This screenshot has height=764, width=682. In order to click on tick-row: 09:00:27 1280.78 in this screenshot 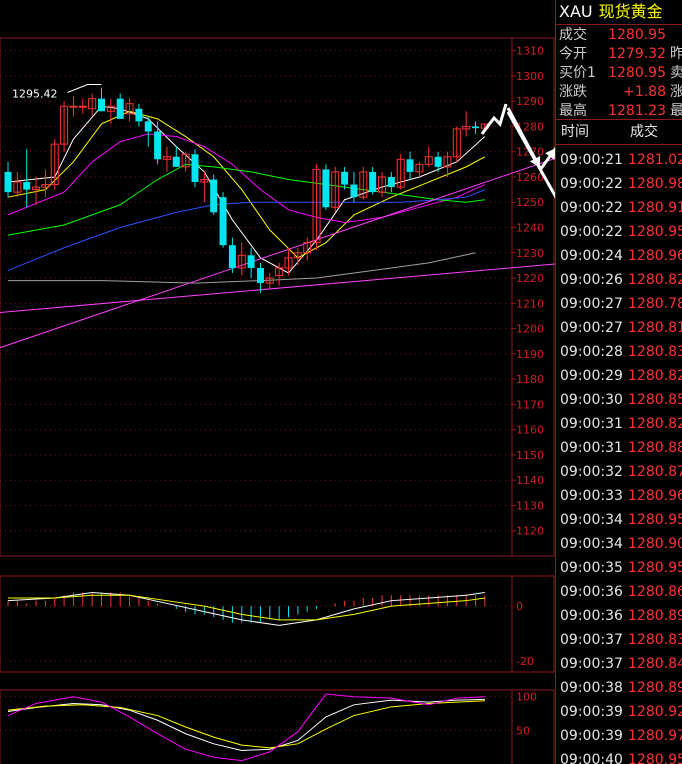, I will do `click(619, 304)`.